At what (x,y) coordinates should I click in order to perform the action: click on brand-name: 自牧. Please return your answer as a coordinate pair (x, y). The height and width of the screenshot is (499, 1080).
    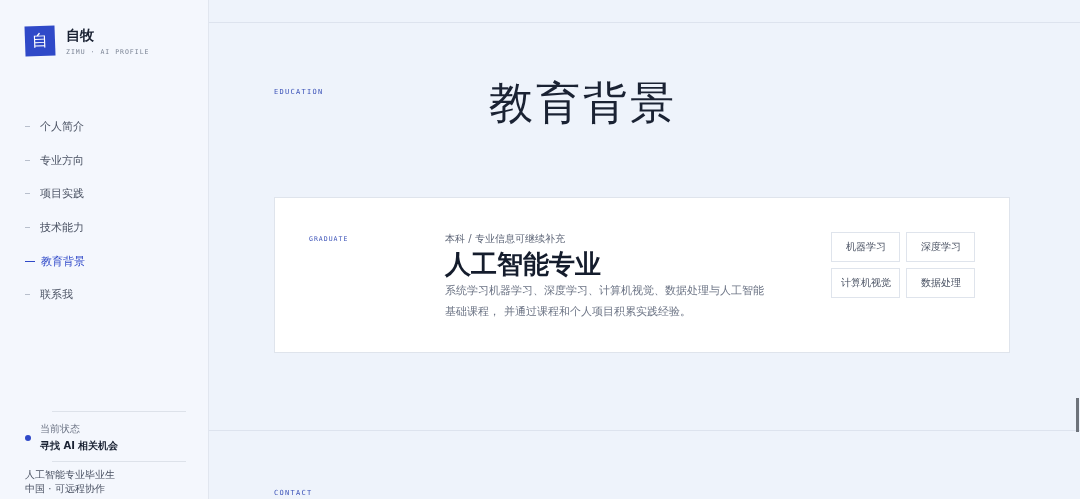
    Looking at the image, I should click on (80, 35).